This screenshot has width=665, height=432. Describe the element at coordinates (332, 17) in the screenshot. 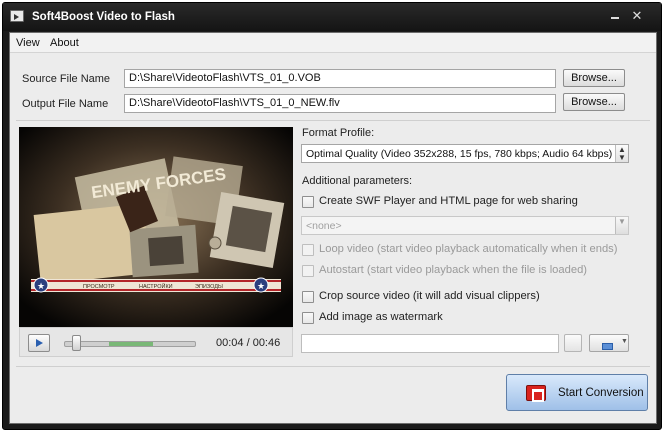

I see `title-bar: Soft4Boost Video to Flash ✕` at that location.